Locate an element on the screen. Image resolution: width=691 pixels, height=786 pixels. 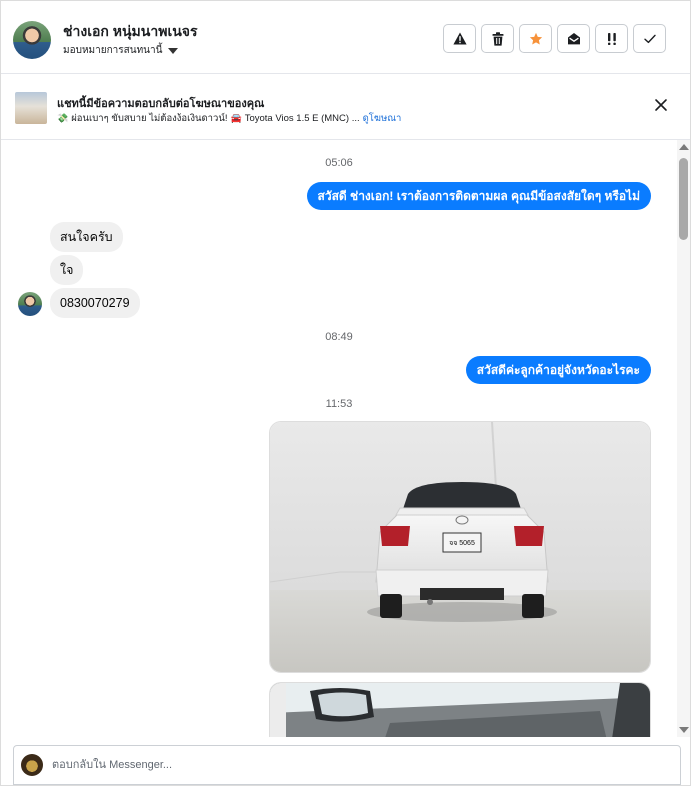
assign-label: มอบหมายการสนทนานี้ is located at coordinates (113, 50).